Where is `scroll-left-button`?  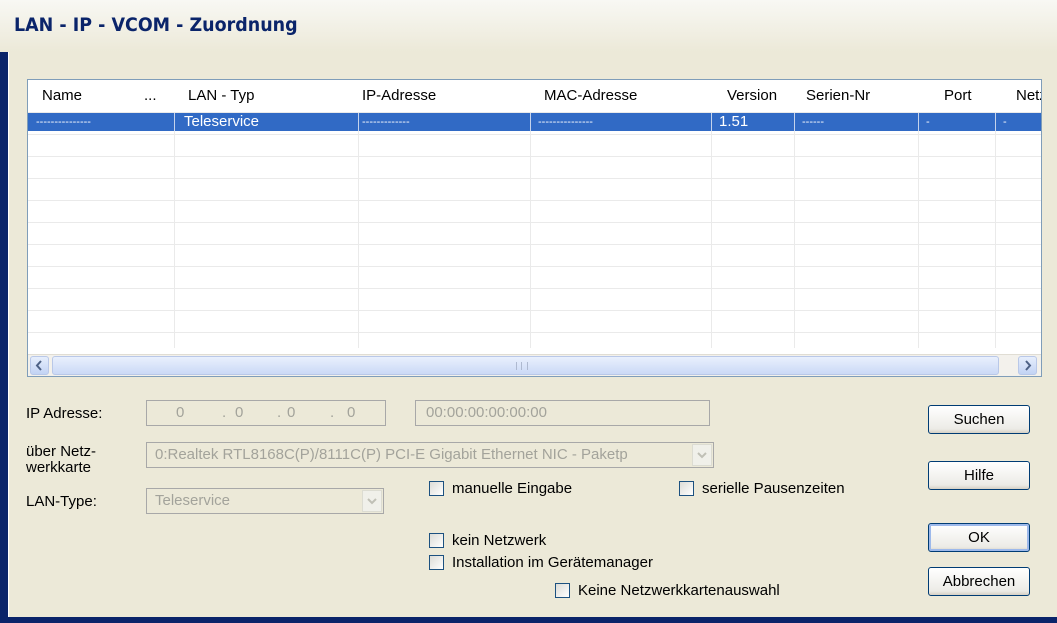
scroll-left-button is located at coordinates (39, 365).